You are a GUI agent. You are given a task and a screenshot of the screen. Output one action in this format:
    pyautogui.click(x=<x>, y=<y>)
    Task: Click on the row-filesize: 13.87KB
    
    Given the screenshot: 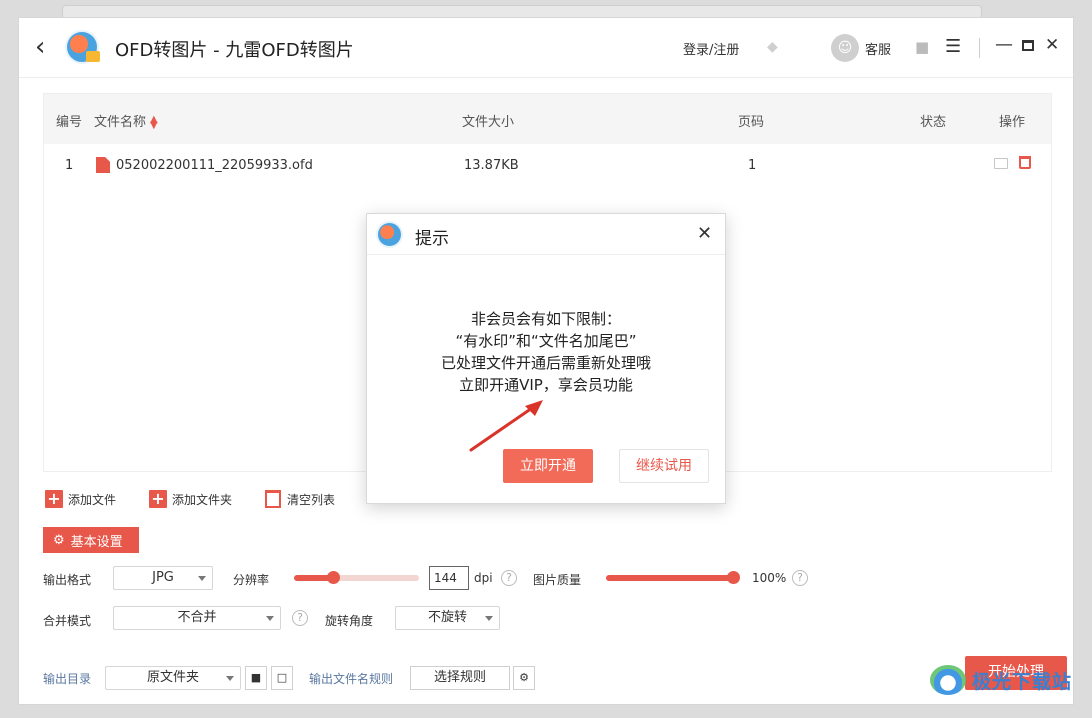 What is the action you would take?
    pyautogui.click(x=491, y=165)
    